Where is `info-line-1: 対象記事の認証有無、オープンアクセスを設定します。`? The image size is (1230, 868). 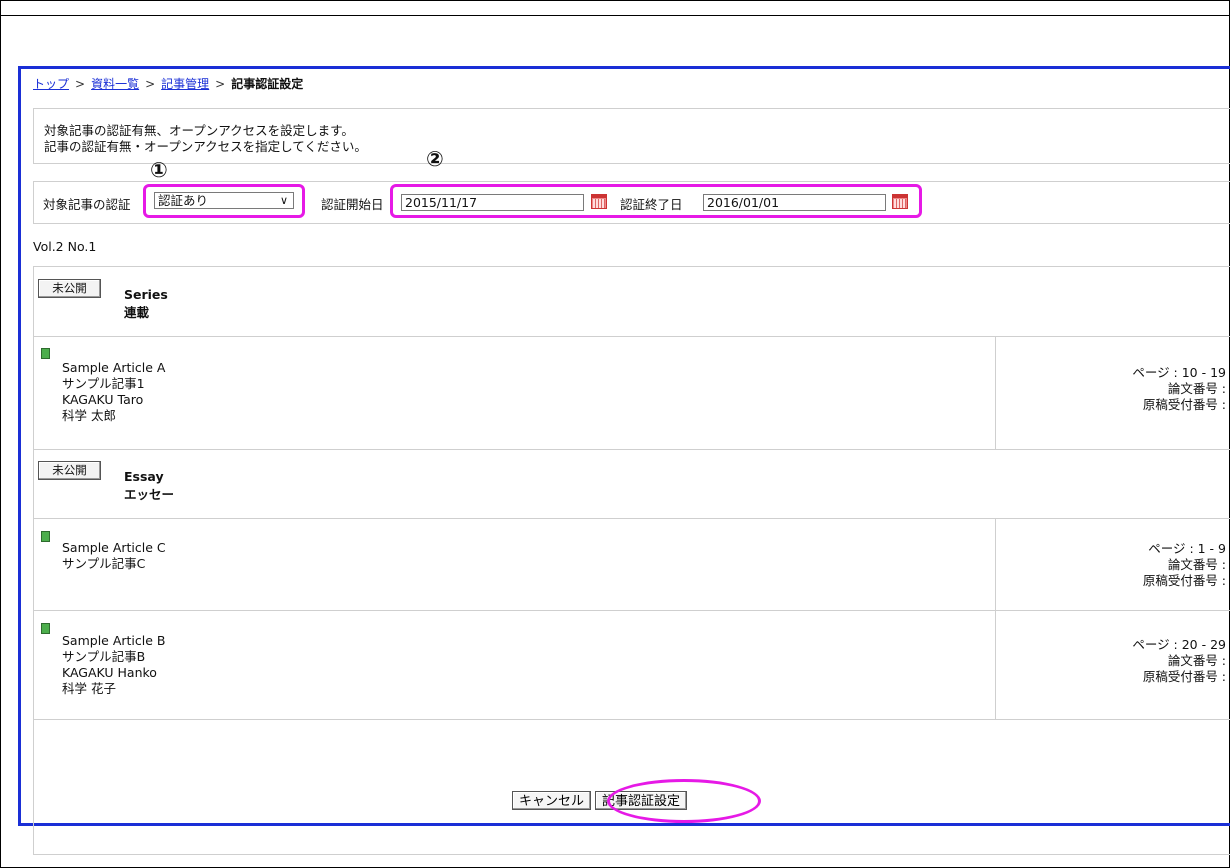 info-line-1: 対象記事の認証有無、オープンアクセスを設定します。 is located at coordinates (199, 130).